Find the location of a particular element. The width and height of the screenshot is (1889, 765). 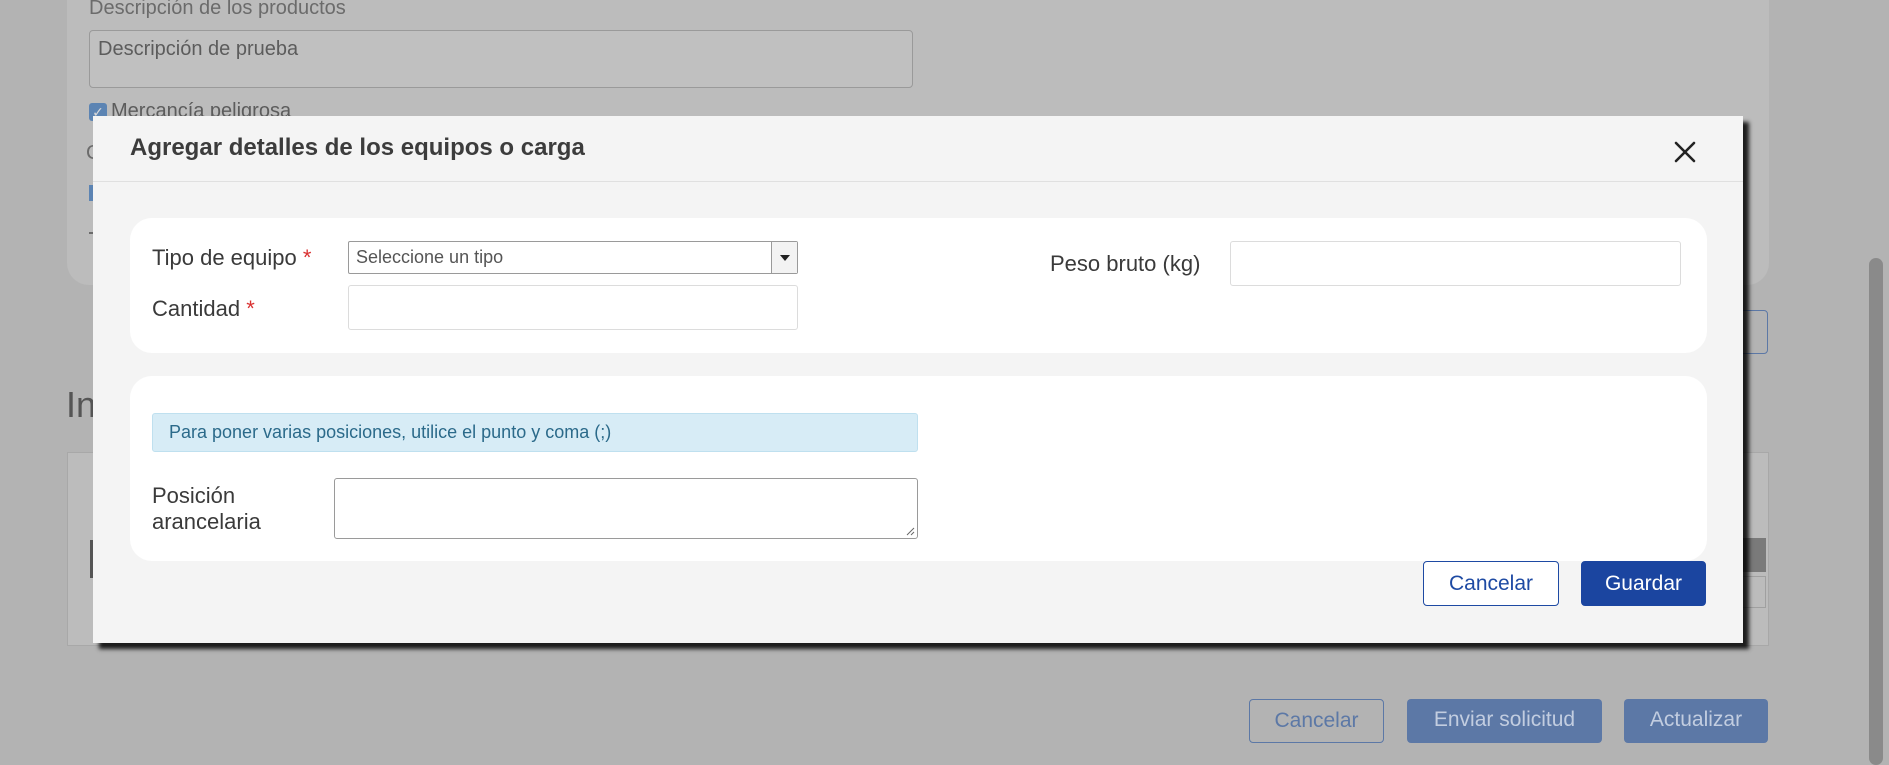

quantity-label: Cantidad * is located at coordinates (203, 309).